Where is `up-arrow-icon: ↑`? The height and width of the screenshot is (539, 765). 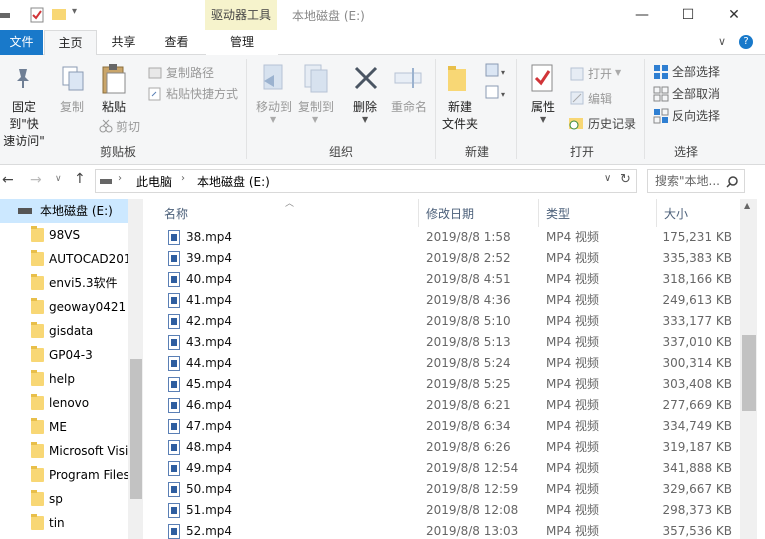 up-arrow-icon: ↑ is located at coordinates (80, 179).